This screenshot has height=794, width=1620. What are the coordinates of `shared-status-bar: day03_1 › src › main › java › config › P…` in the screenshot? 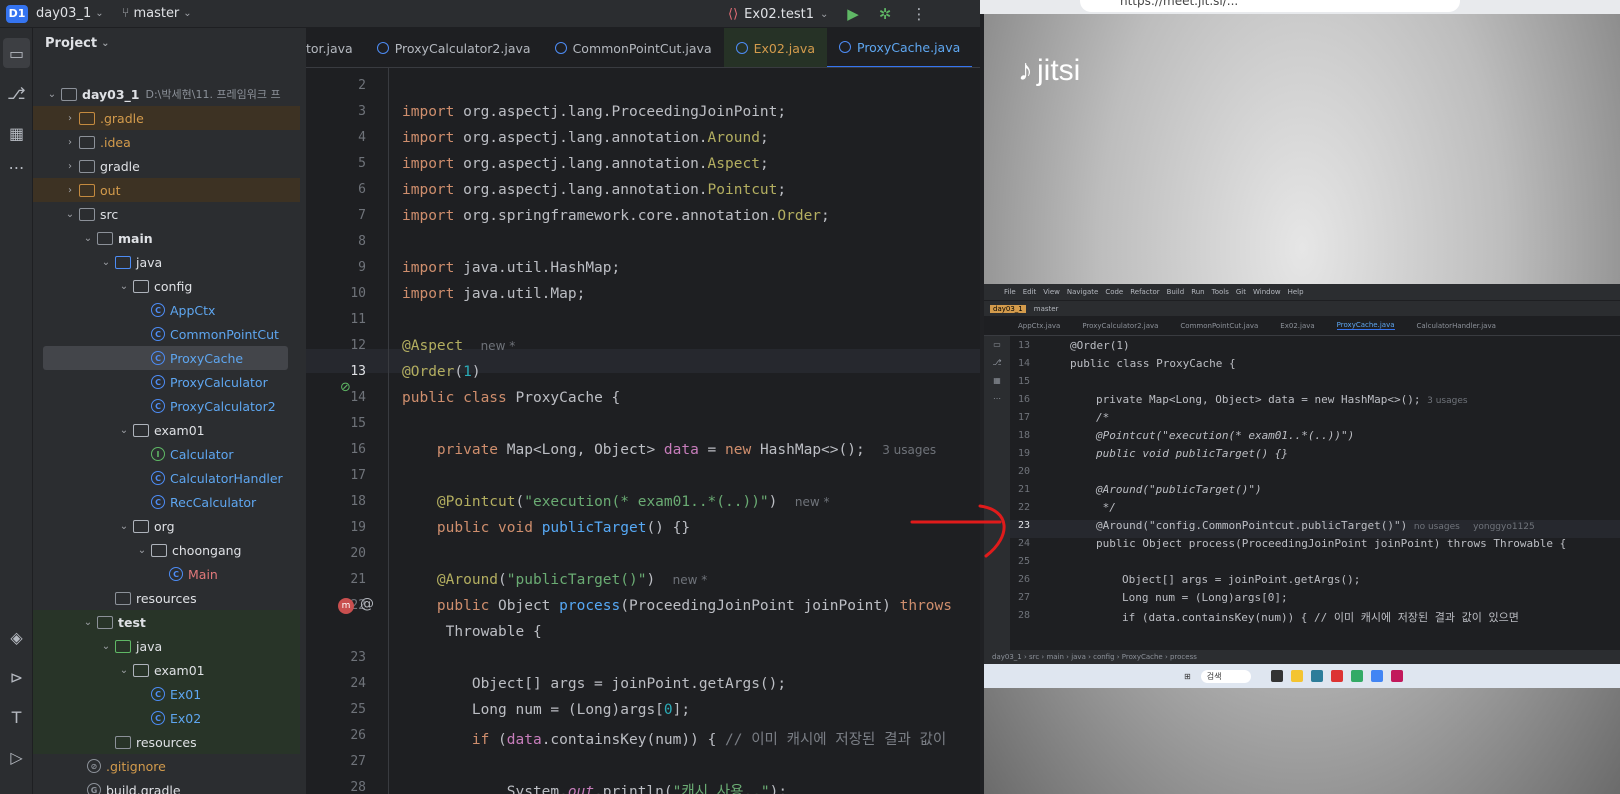 It's located at (1302, 657).